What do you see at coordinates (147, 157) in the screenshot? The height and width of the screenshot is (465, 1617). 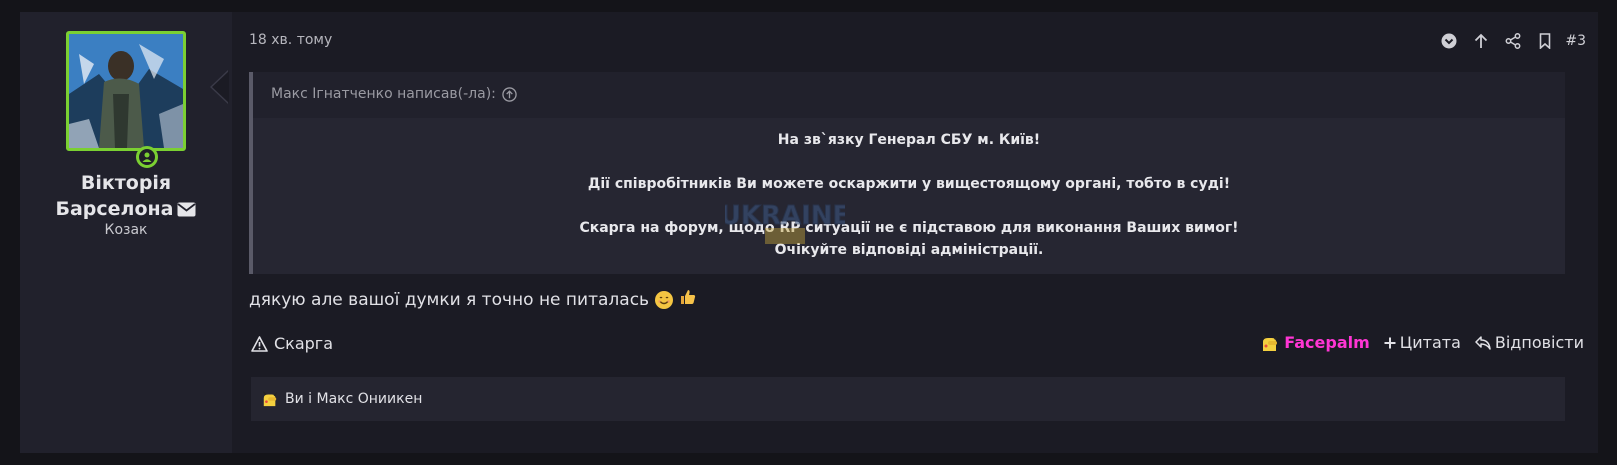 I see `online-status-icon` at bounding box center [147, 157].